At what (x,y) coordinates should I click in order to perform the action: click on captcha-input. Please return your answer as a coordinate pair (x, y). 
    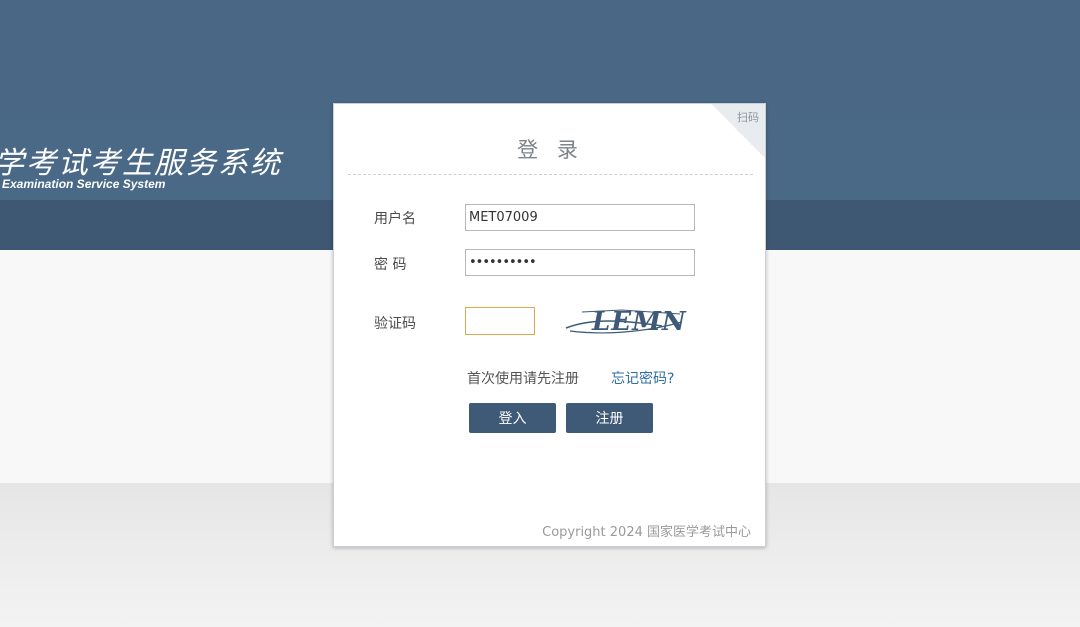
    Looking at the image, I should click on (500, 321).